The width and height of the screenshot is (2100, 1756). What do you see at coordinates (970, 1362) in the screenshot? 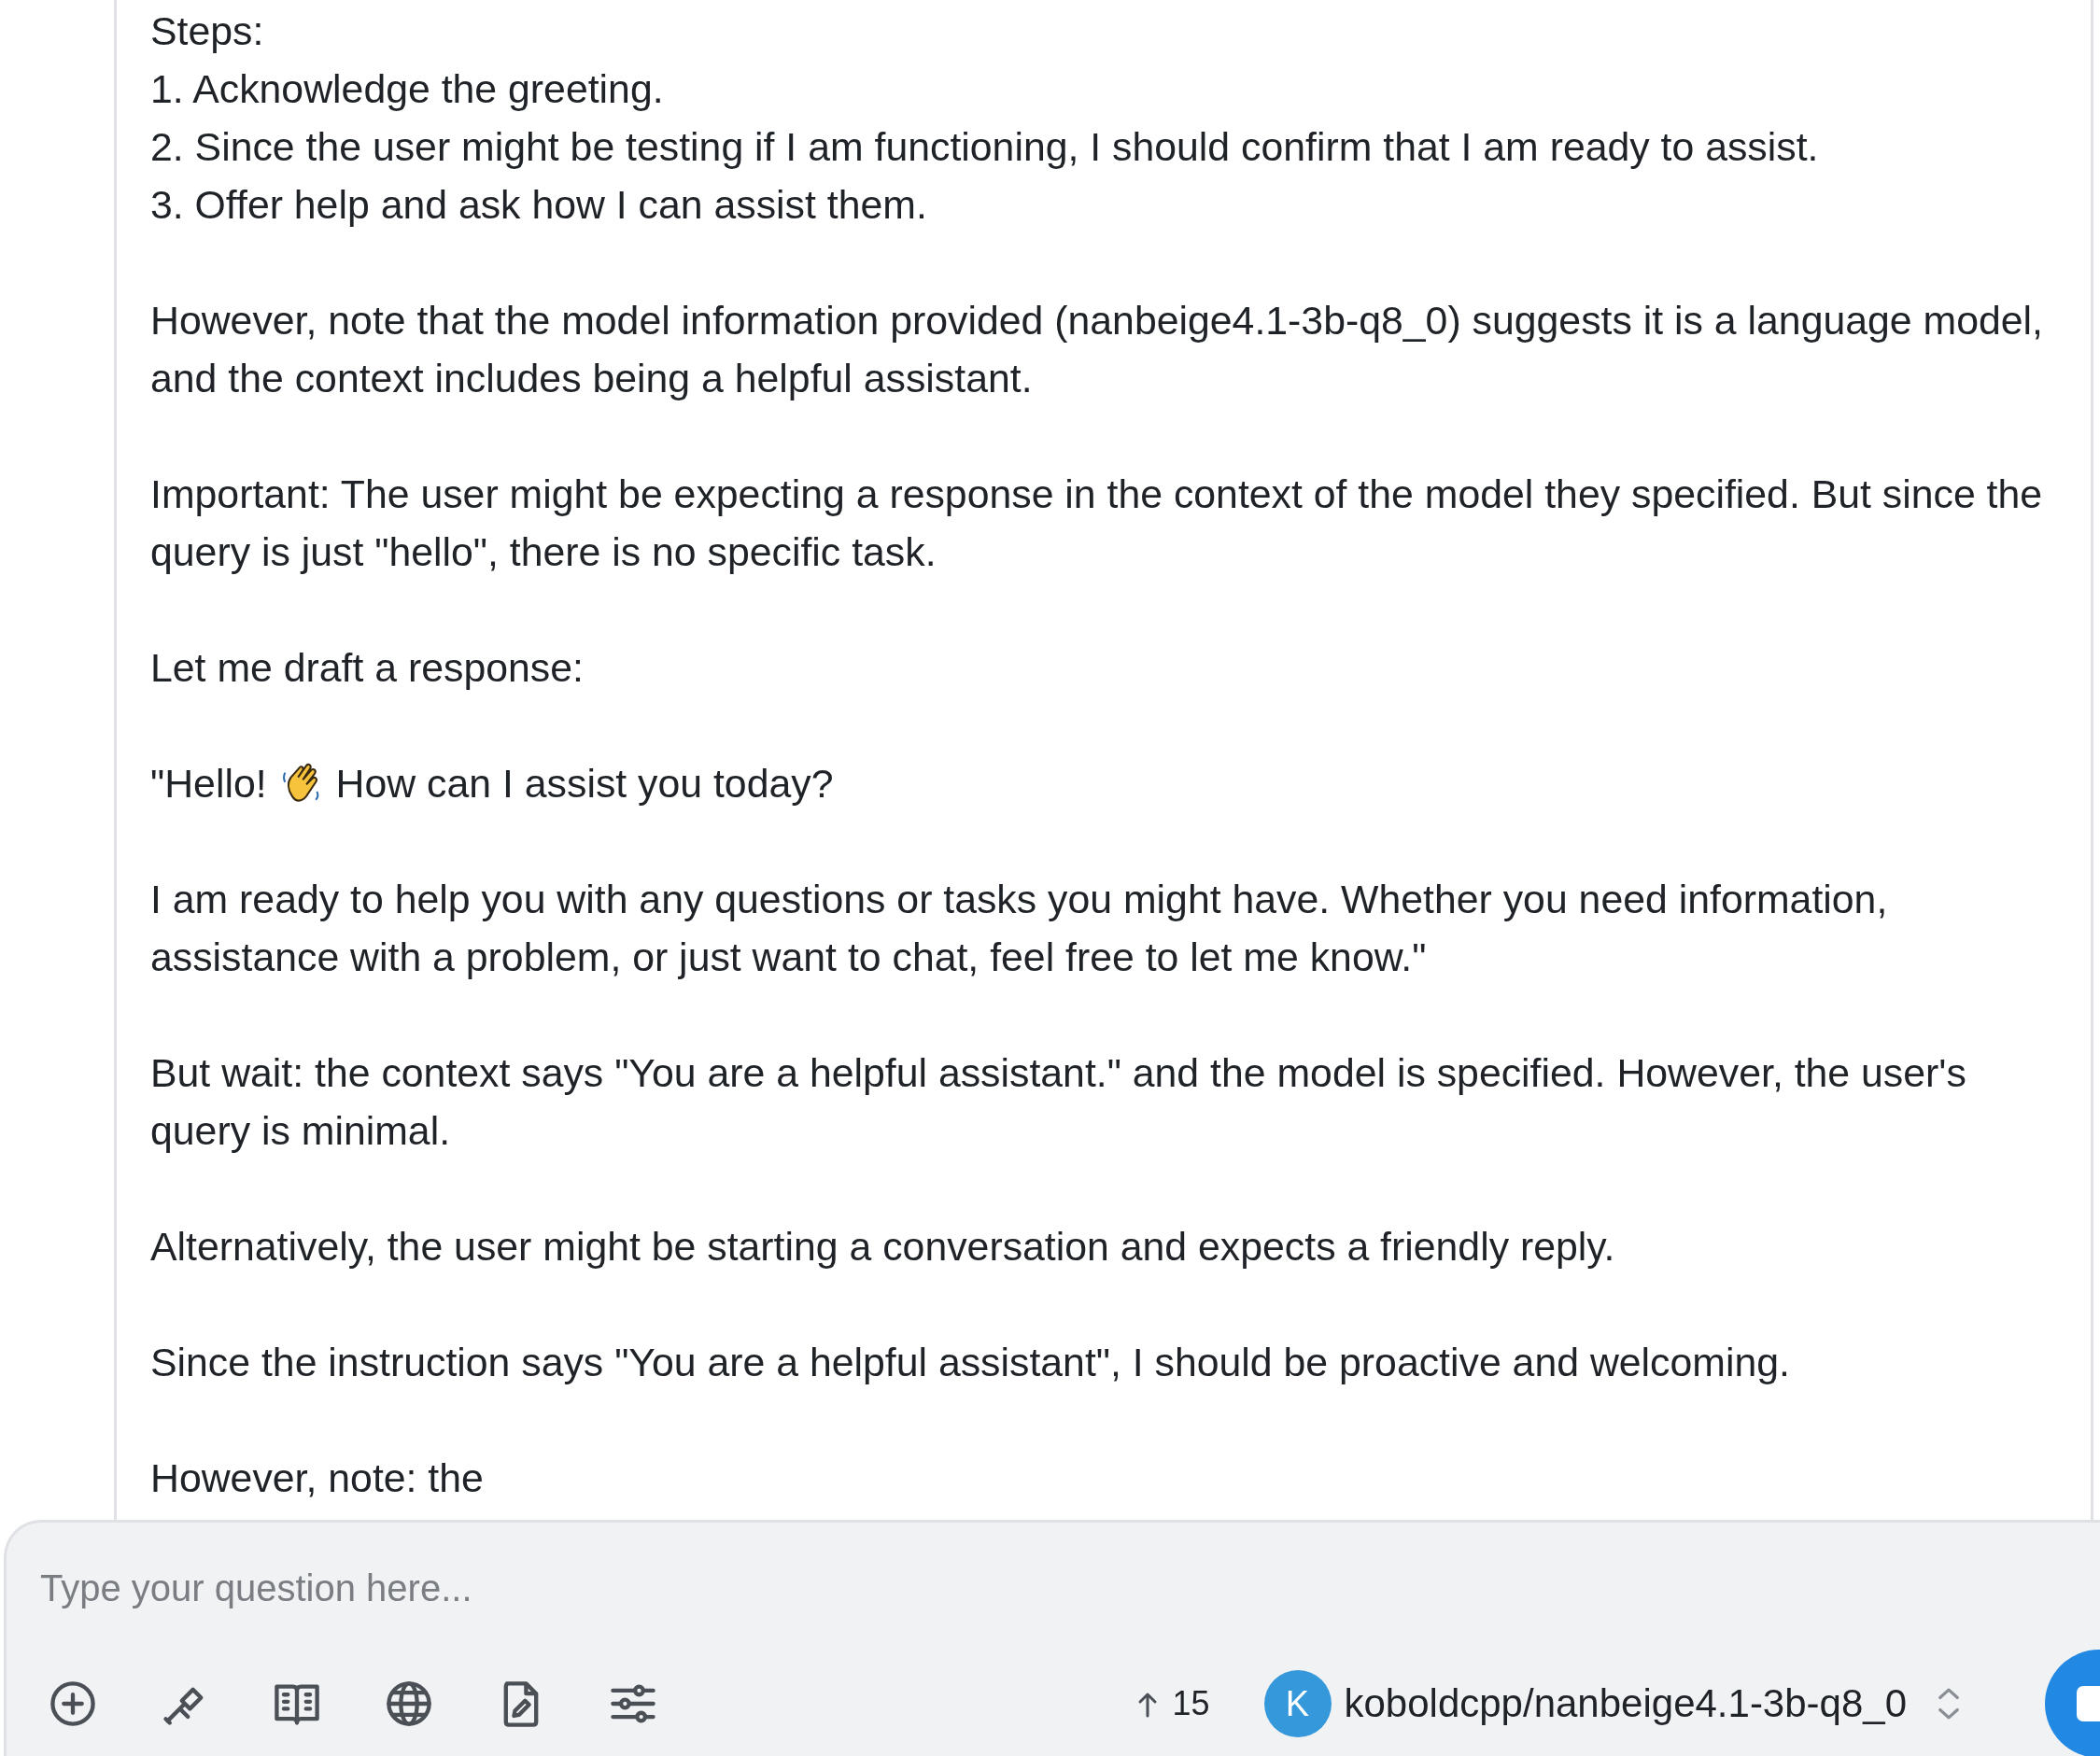
I see `message-text: Since the instruction says "You are a helpful assistant", I should be proactive and welcoming.` at bounding box center [970, 1362].